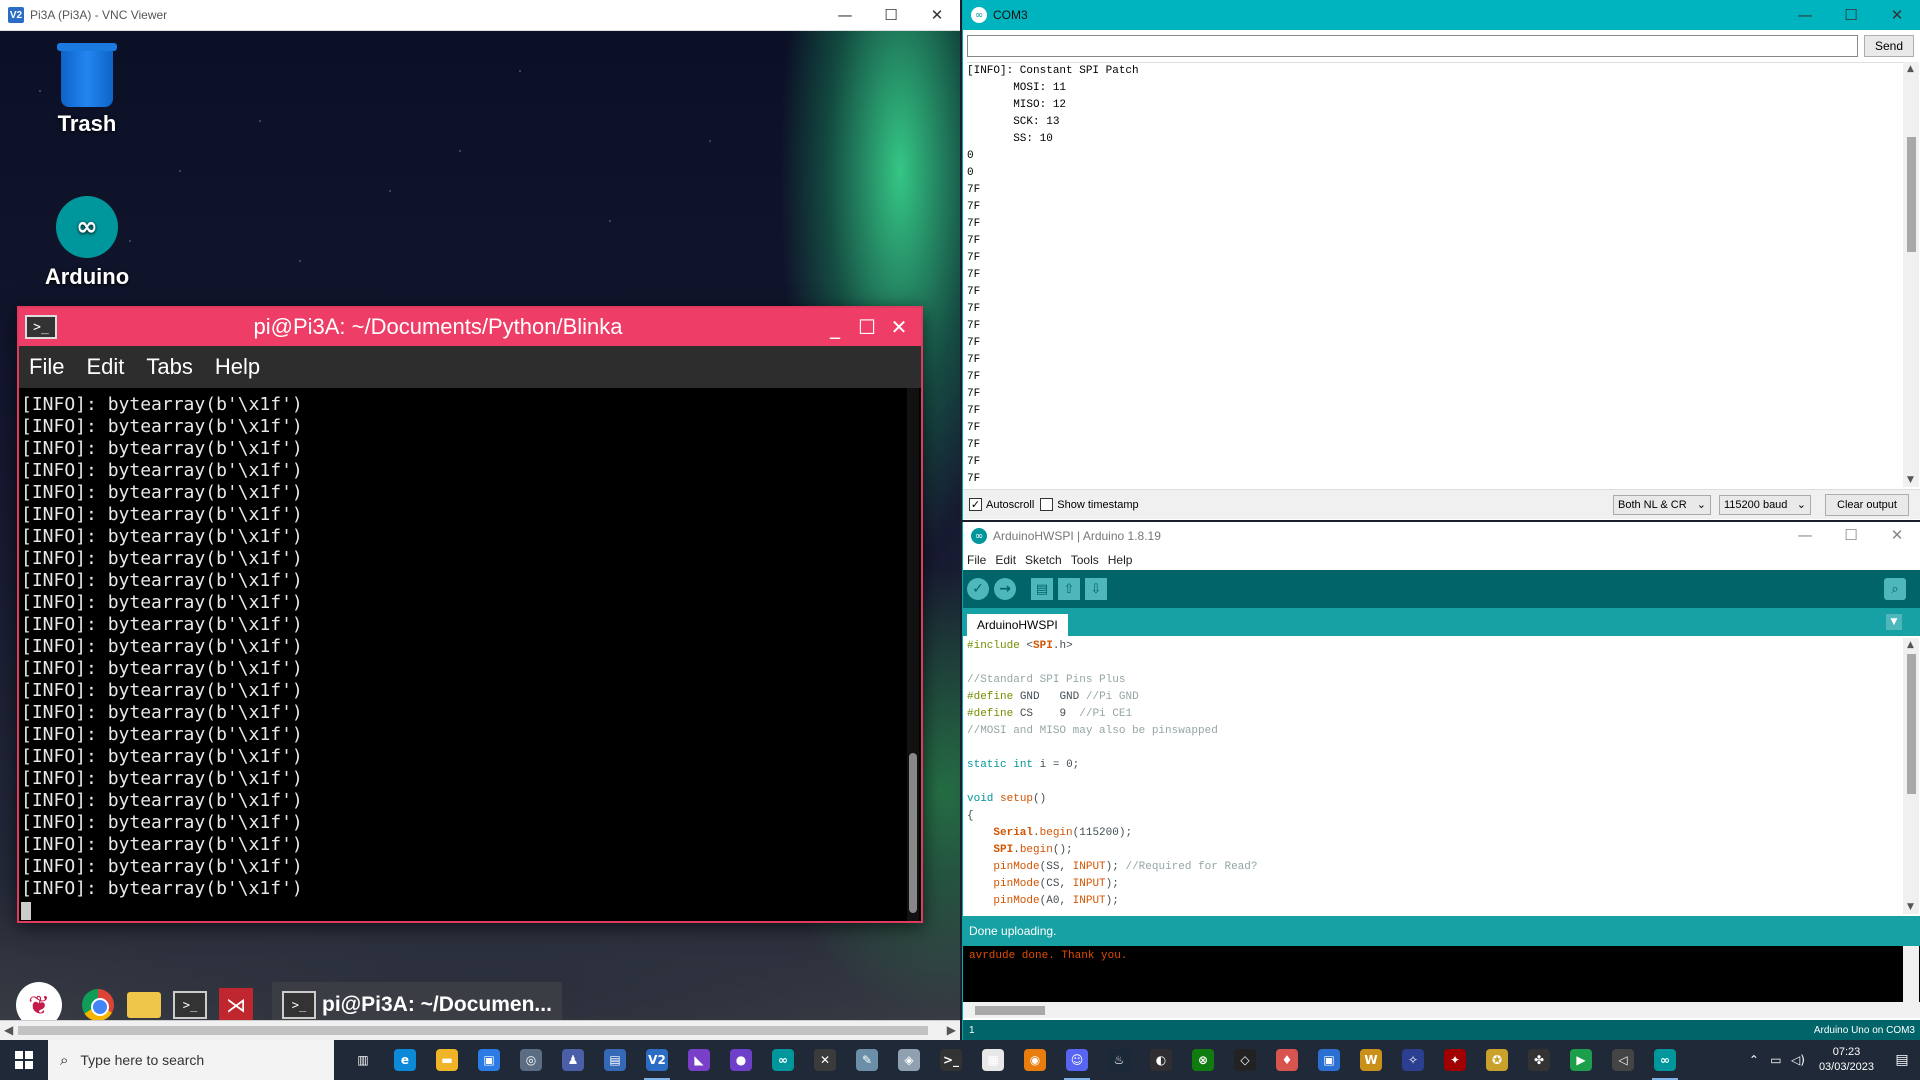  What do you see at coordinates (993, 1060) in the screenshot?
I see `app-icon: ▦` at bounding box center [993, 1060].